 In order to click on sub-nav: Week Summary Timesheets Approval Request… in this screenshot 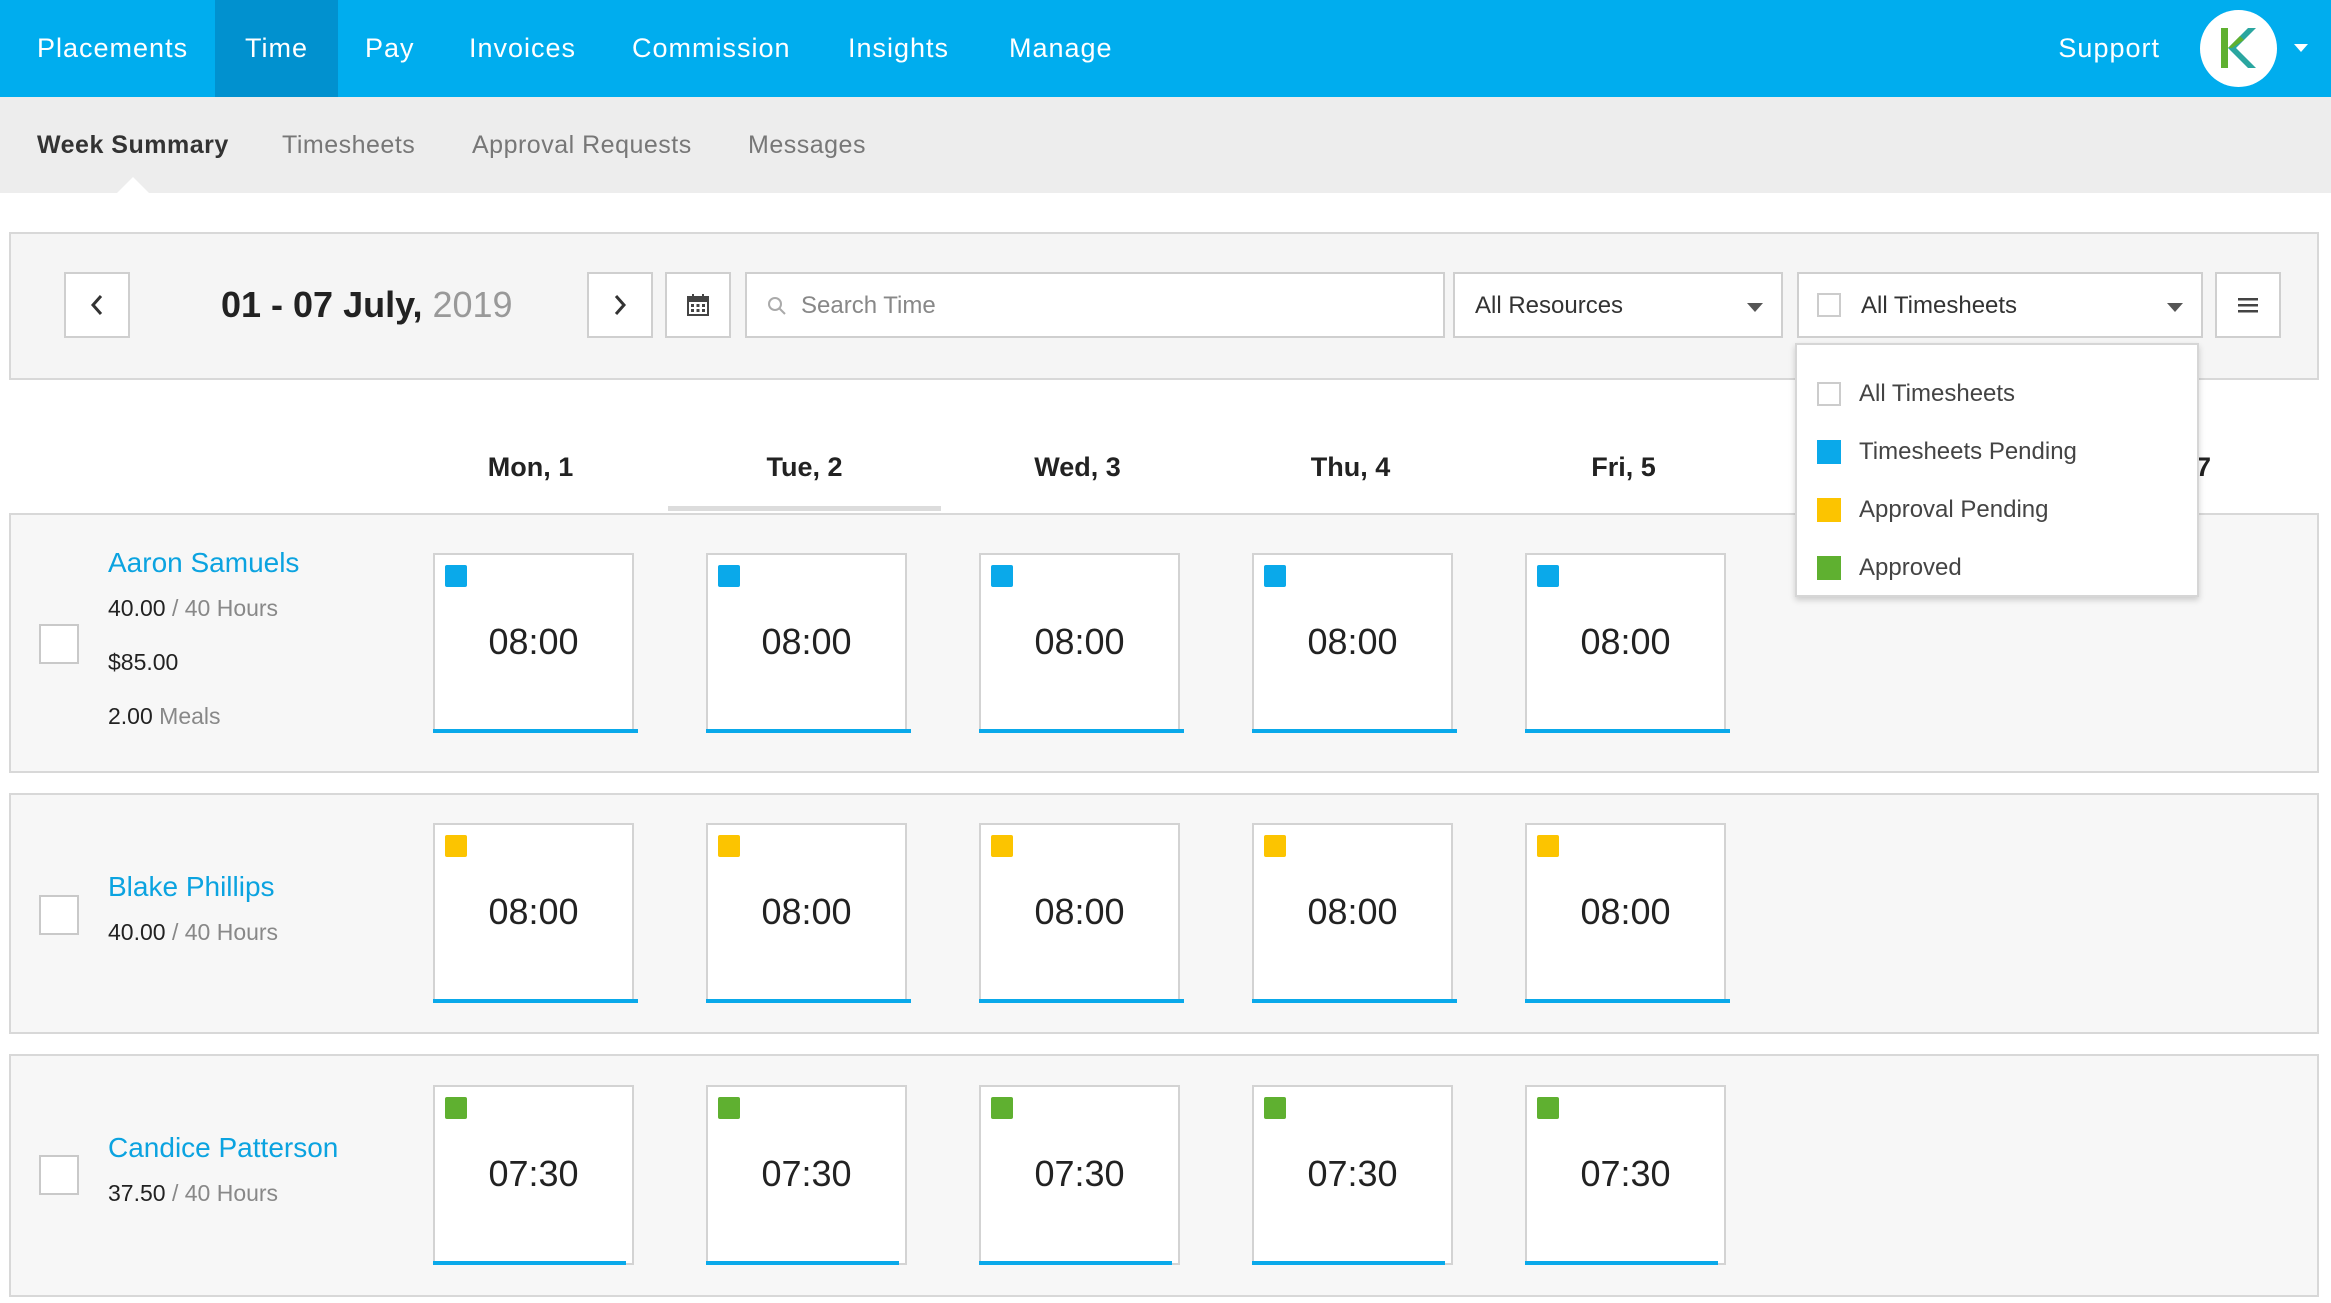, I will do `click(1165, 145)`.